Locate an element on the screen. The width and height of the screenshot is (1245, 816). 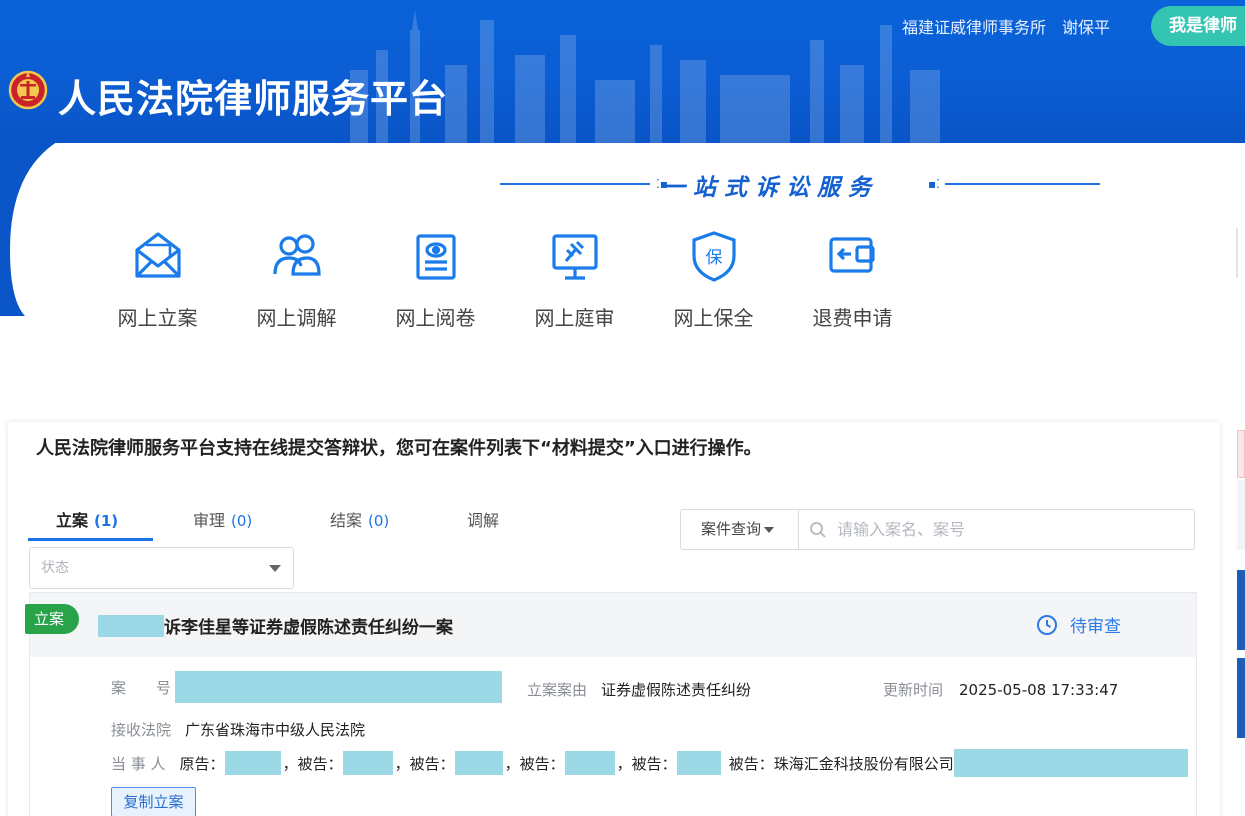
case-cause-row: 立案案由 证券虚假陈述责任纠纷 is located at coordinates (639, 689).